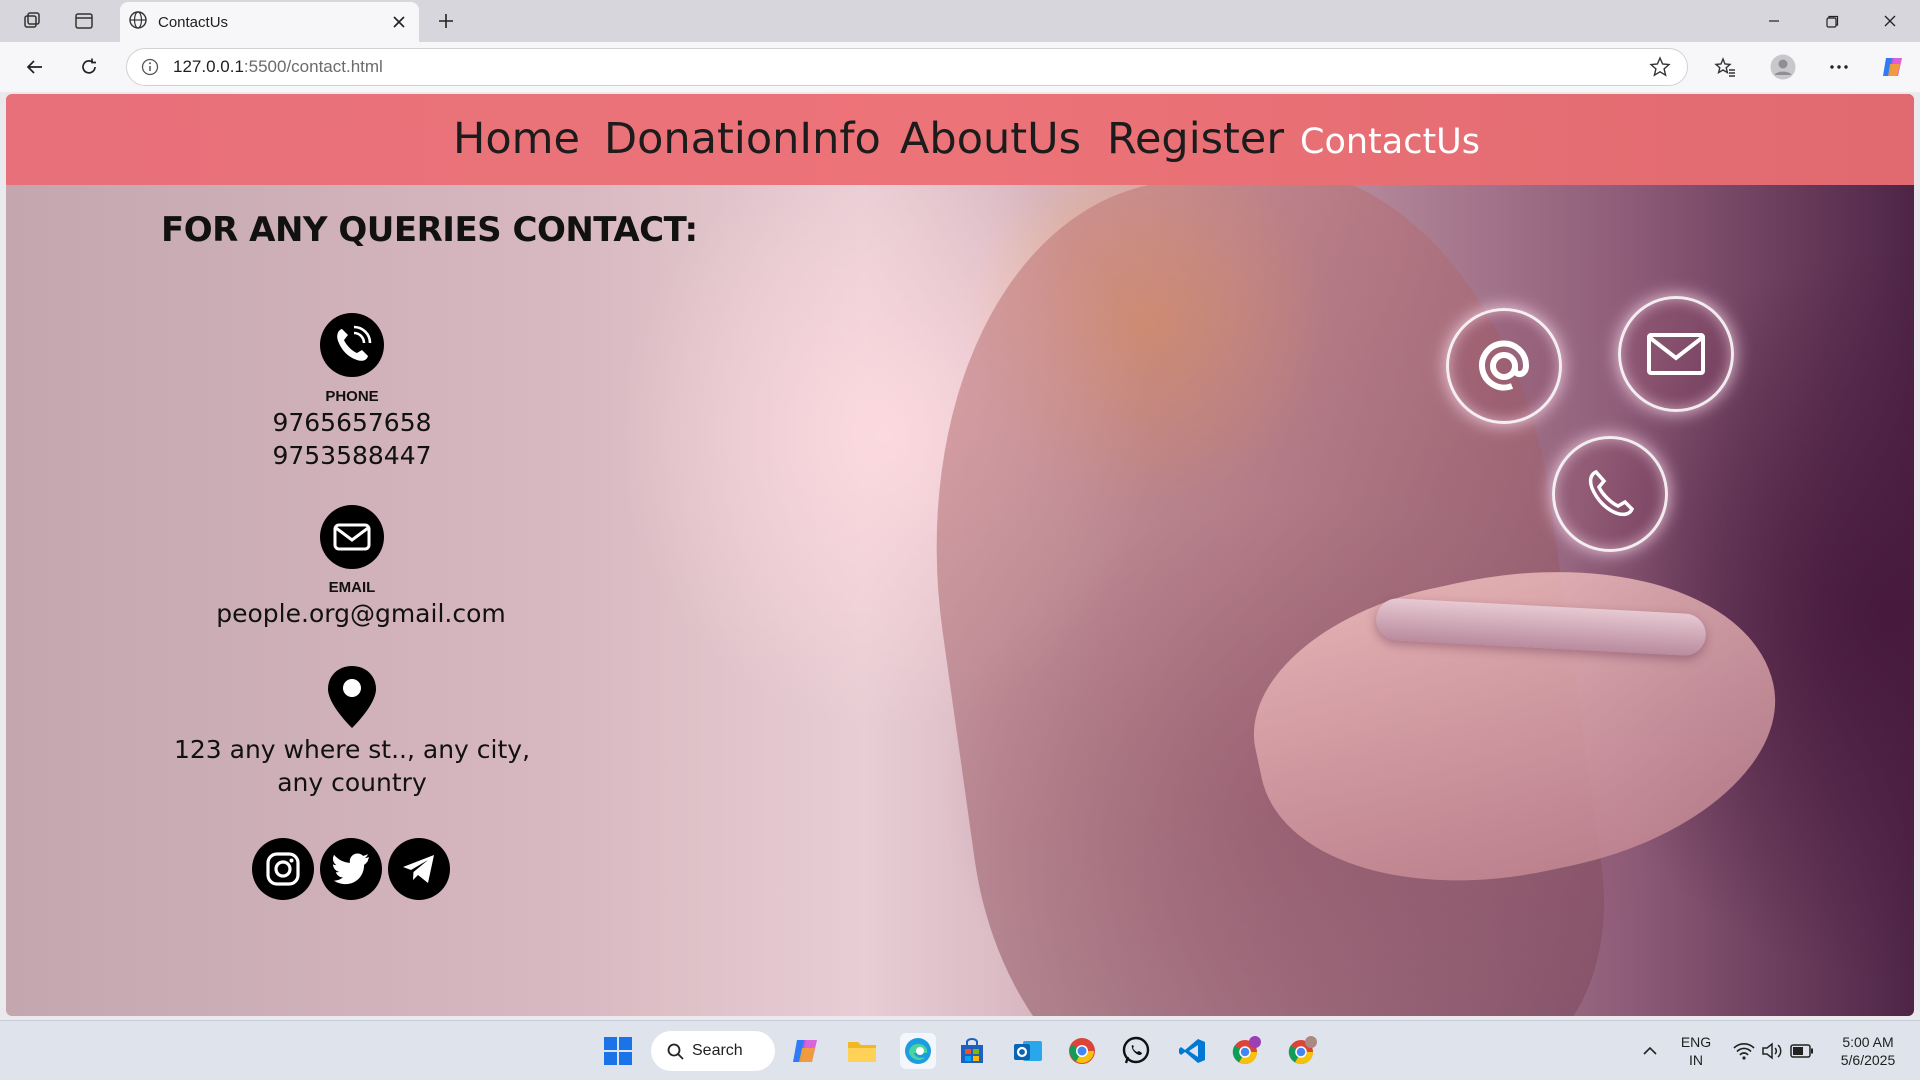 This screenshot has width=1920, height=1080. Describe the element at coordinates (1868, 1060) in the screenshot. I see `clock-date: 5/6/2025` at that location.